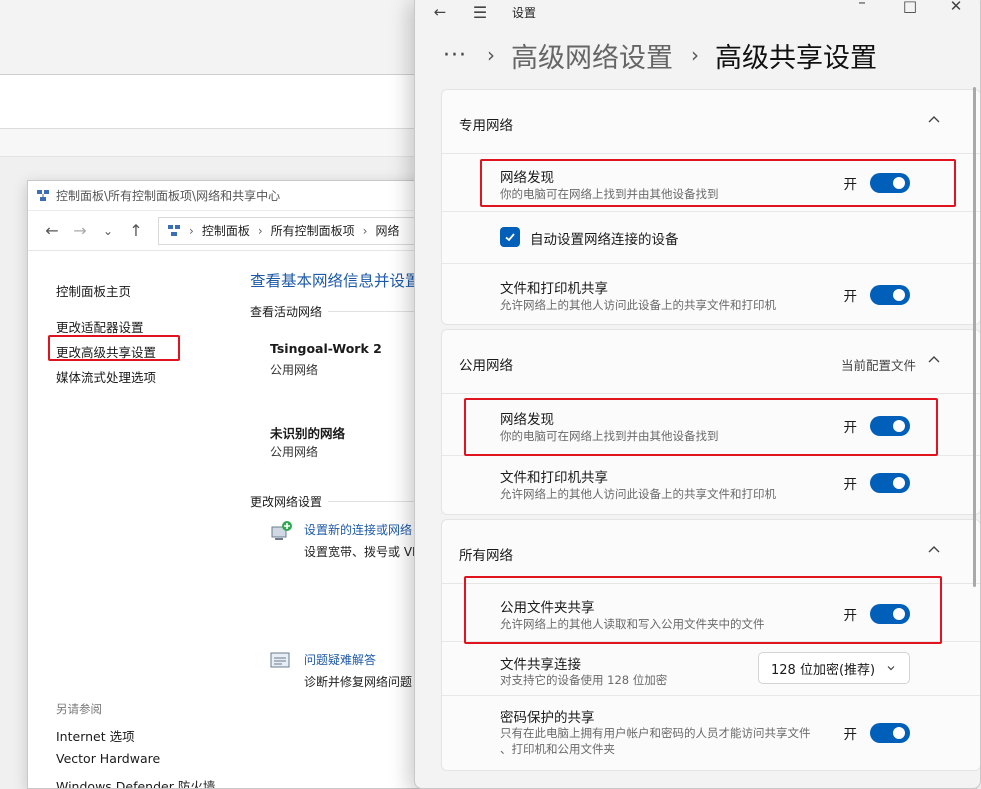 This screenshot has width=981, height=789. I want to click on breadcrumb: ··· › 高级网络设置 › 高级共享设置, so click(660, 55).